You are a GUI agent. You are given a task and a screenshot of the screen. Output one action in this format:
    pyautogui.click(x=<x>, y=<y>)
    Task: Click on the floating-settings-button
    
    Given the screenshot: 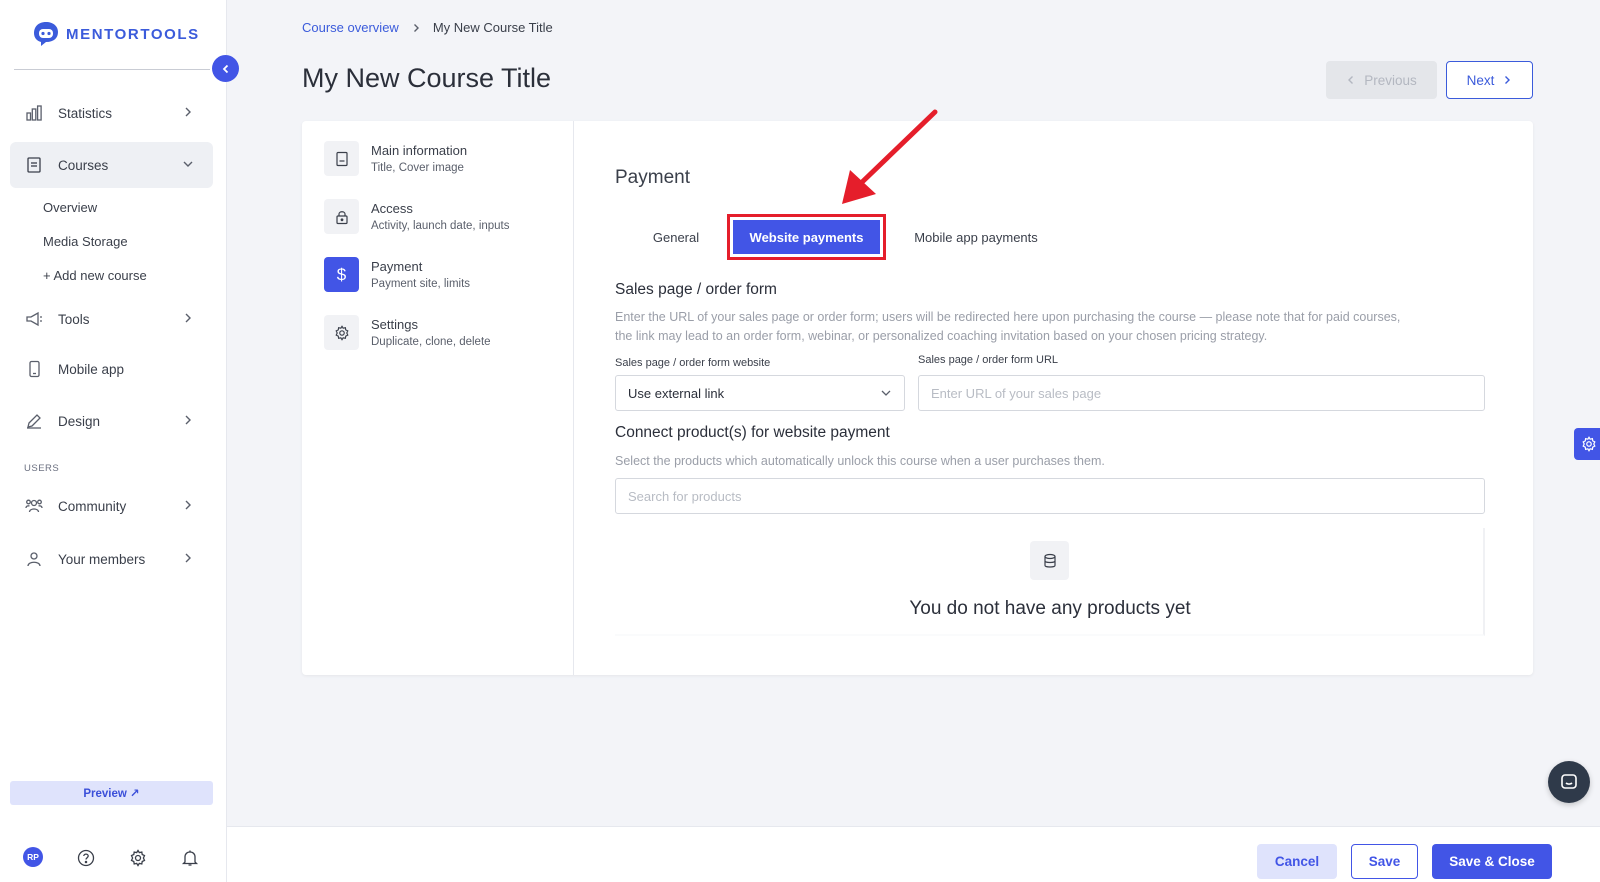 What is the action you would take?
    pyautogui.click(x=1587, y=444)
    